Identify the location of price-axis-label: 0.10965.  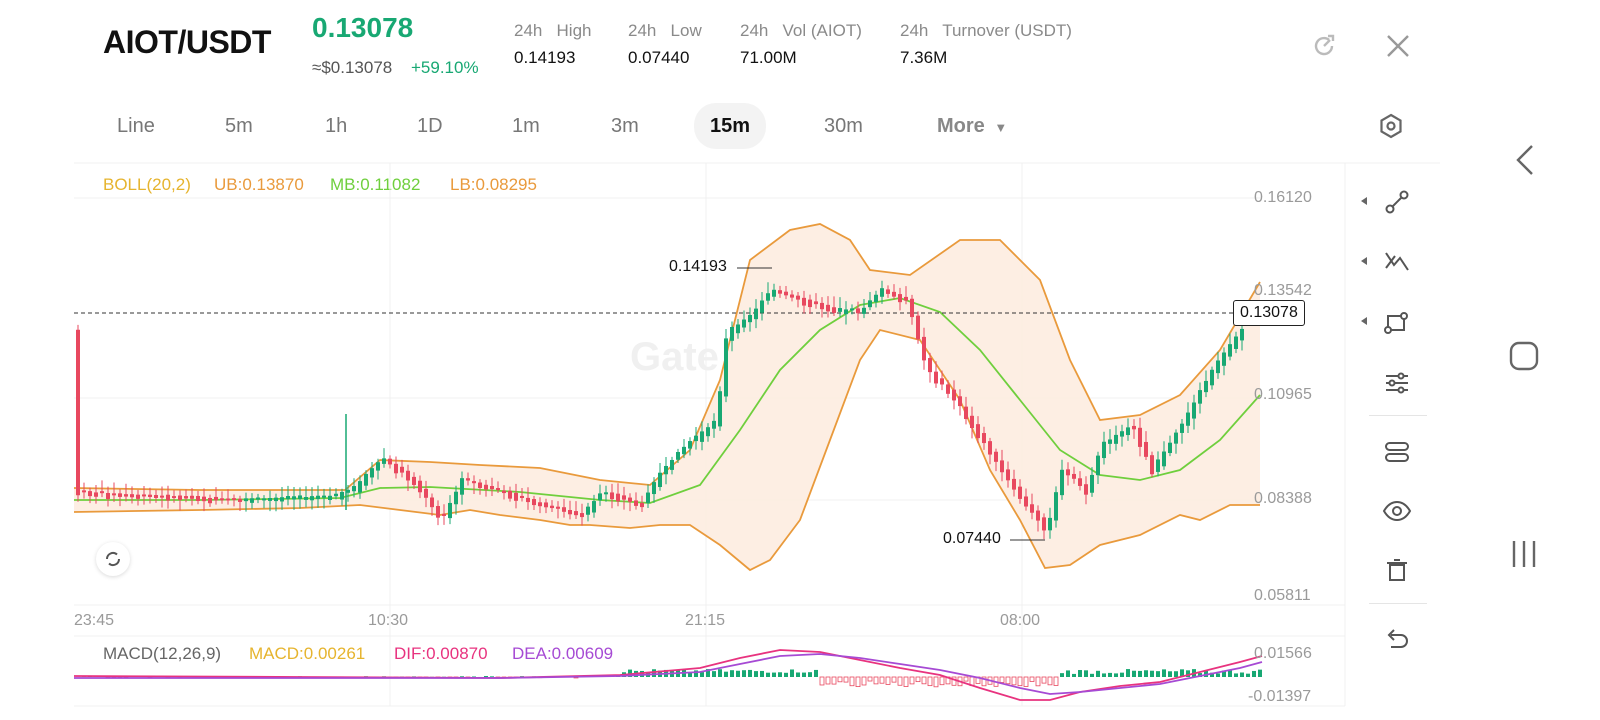
(1283, 394).